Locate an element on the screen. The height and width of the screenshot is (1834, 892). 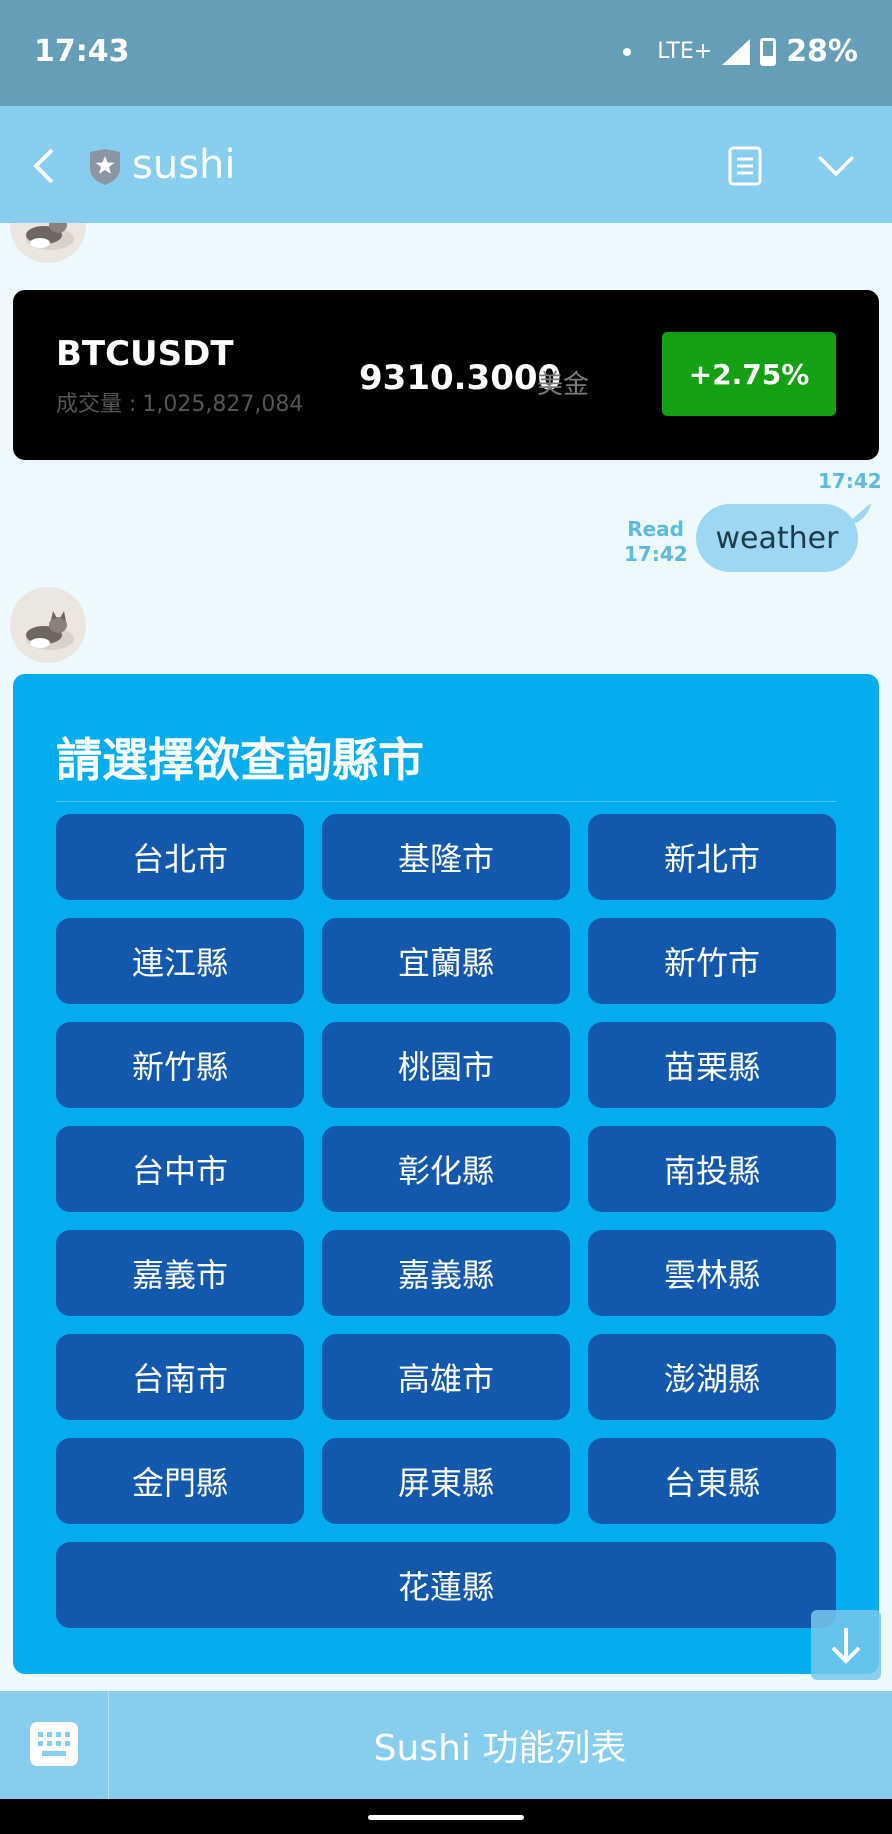
arrow-down-icon is located at coordinates (846, 1646).